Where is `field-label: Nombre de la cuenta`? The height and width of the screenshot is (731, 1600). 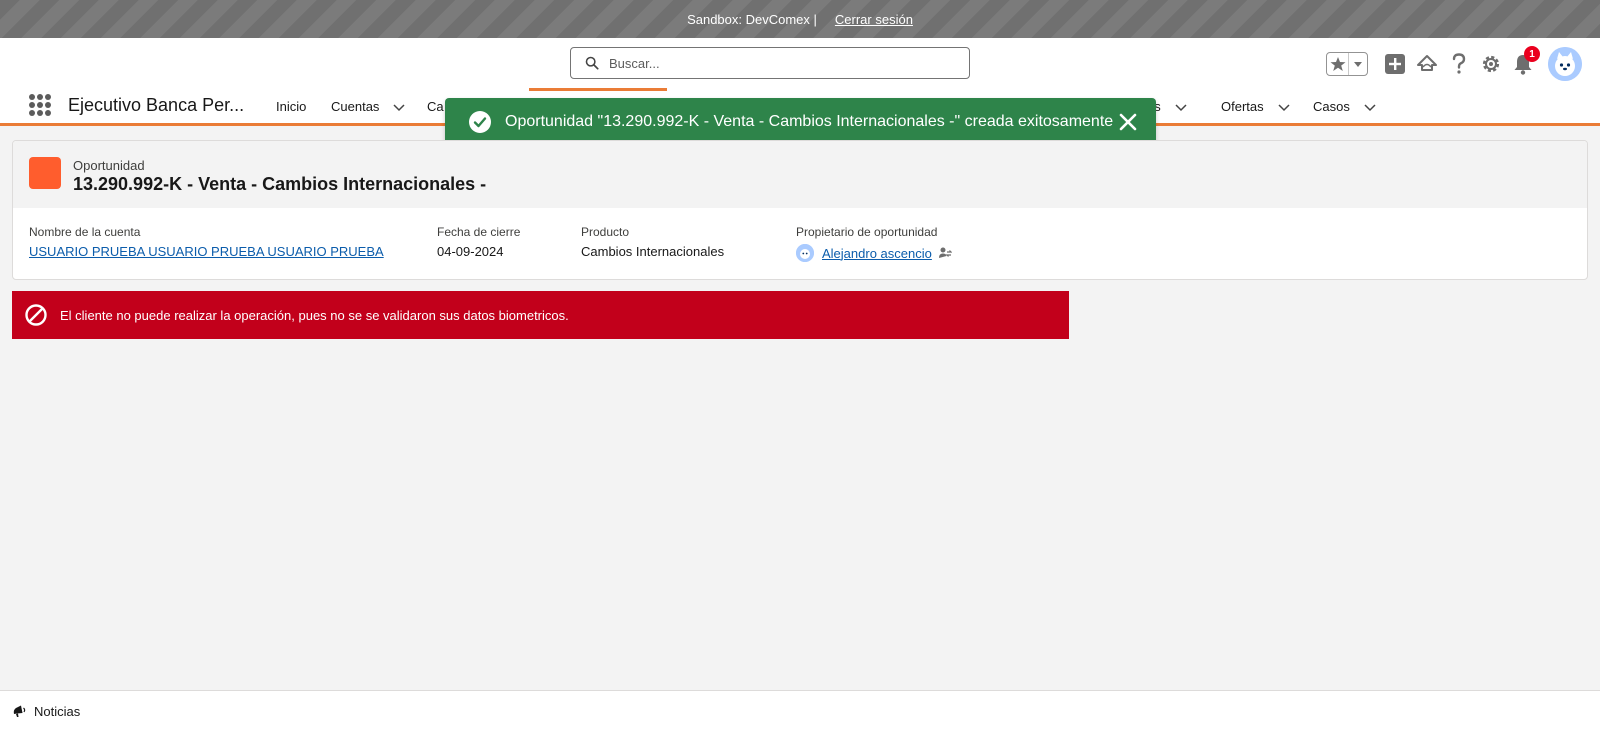 field-label: Nombre de la cuenta is located at coordinates (85, 232).